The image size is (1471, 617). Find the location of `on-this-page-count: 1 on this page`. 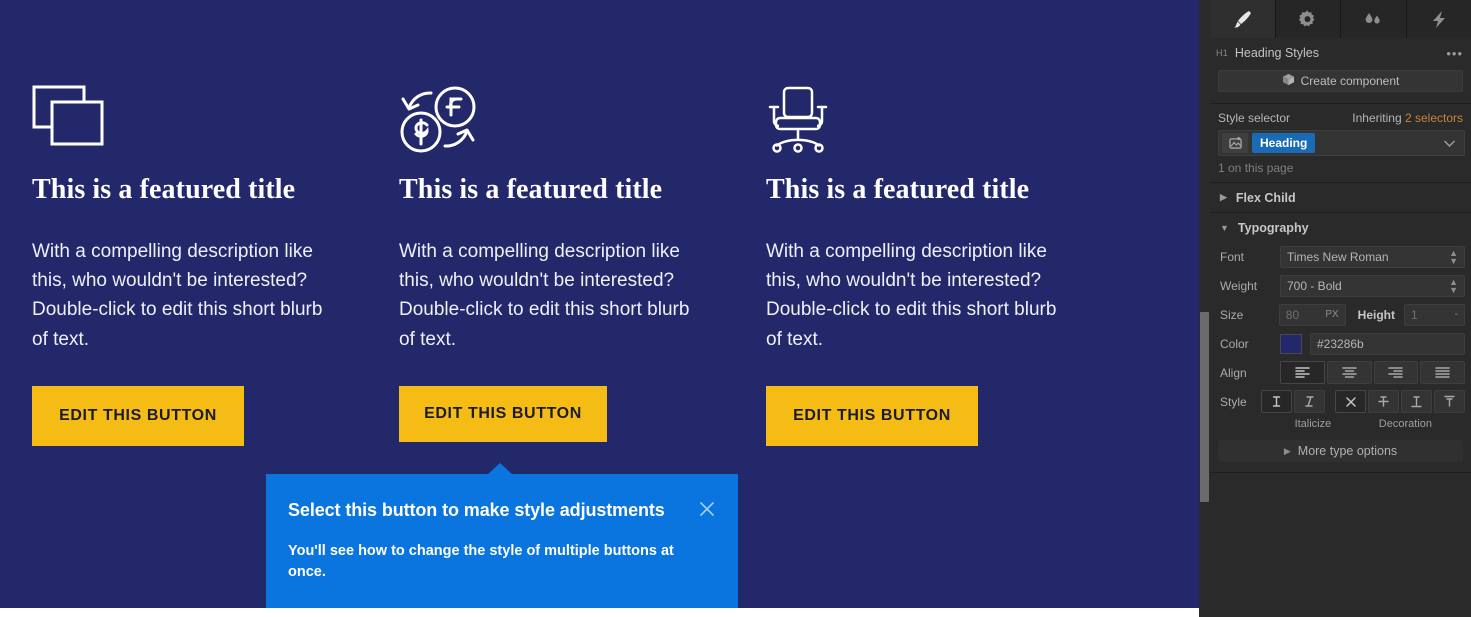

on-this-page-count: 1 on this page is located at coordinates (1256, 168).